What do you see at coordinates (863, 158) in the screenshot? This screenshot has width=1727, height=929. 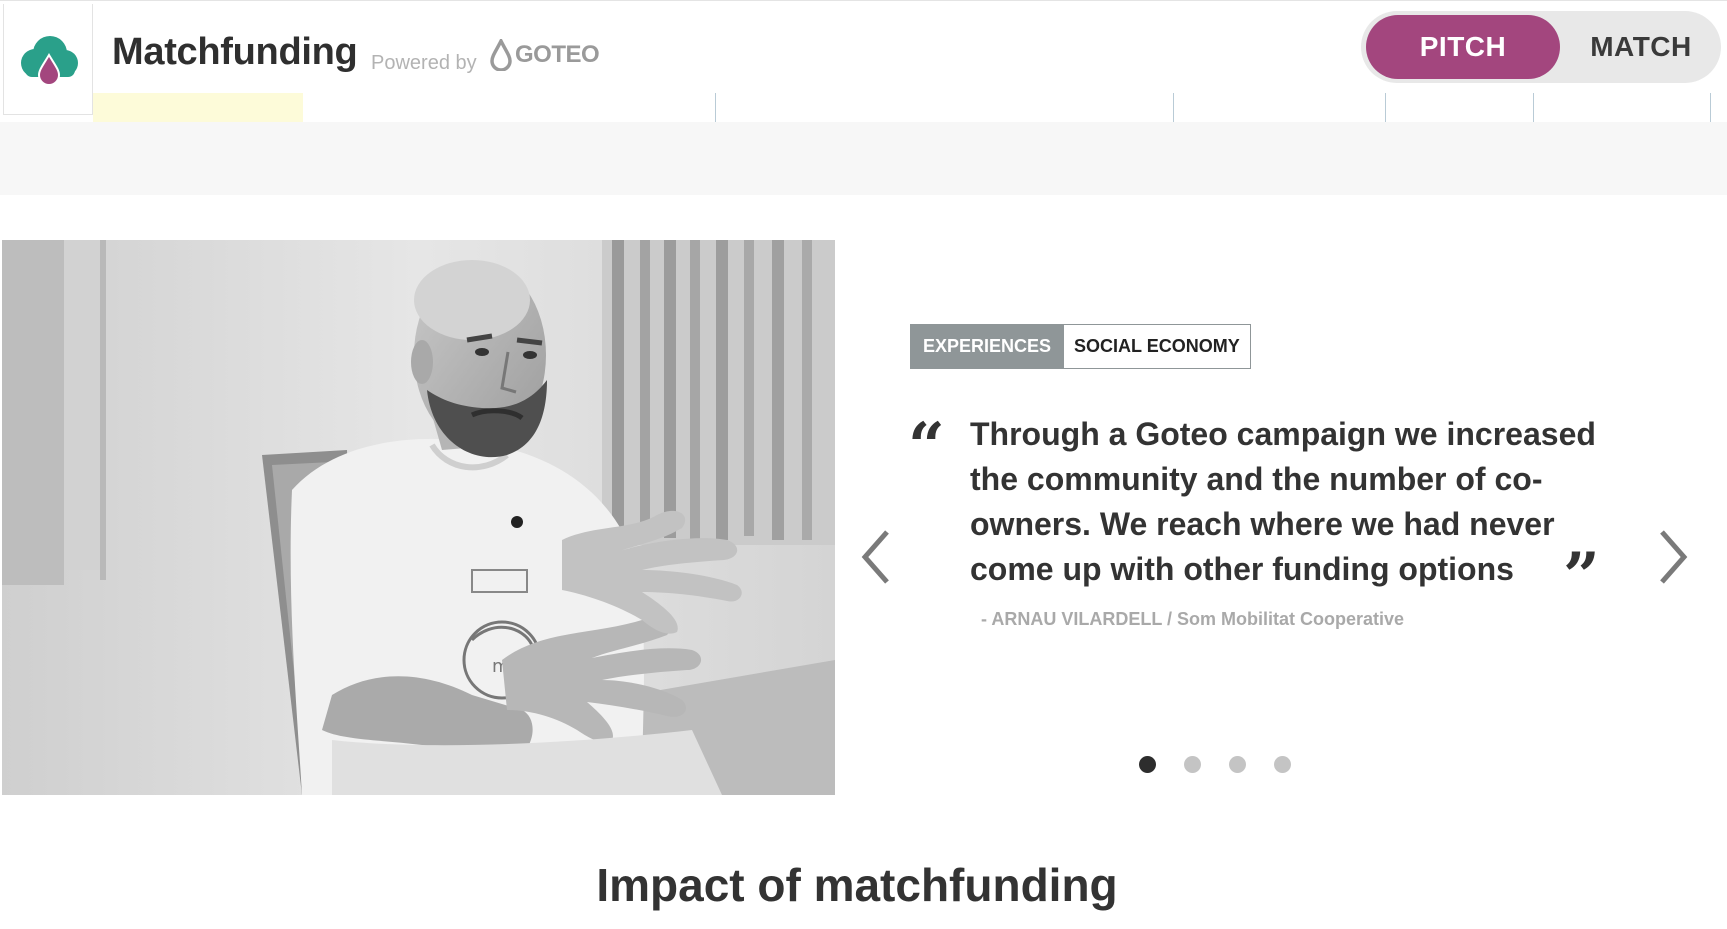 I see `header-band` at bounding box center [863, 158].